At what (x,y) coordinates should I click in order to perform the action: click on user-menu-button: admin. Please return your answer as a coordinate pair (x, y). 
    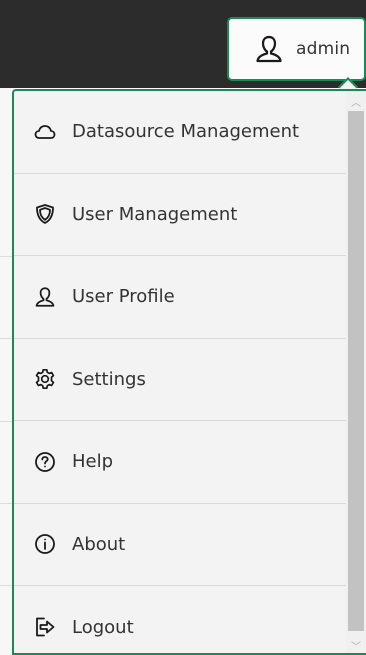
    Looking at the image, I should click on (296, 57).